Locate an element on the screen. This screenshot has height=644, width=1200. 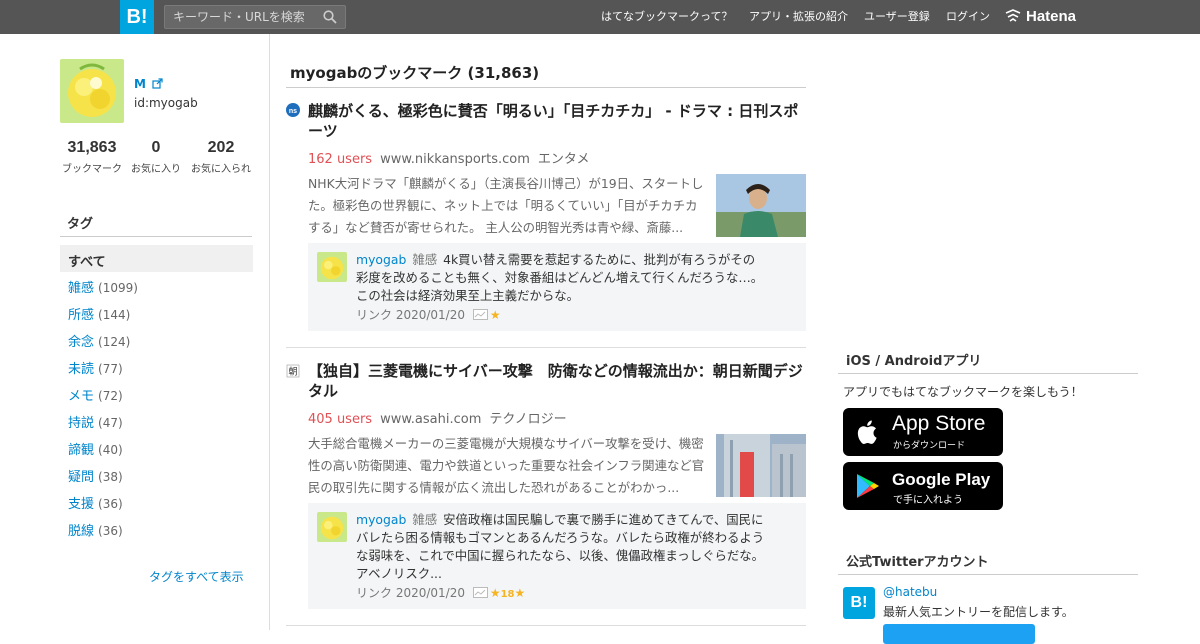
tag-count: (38) is located at coordinates (110, 477).